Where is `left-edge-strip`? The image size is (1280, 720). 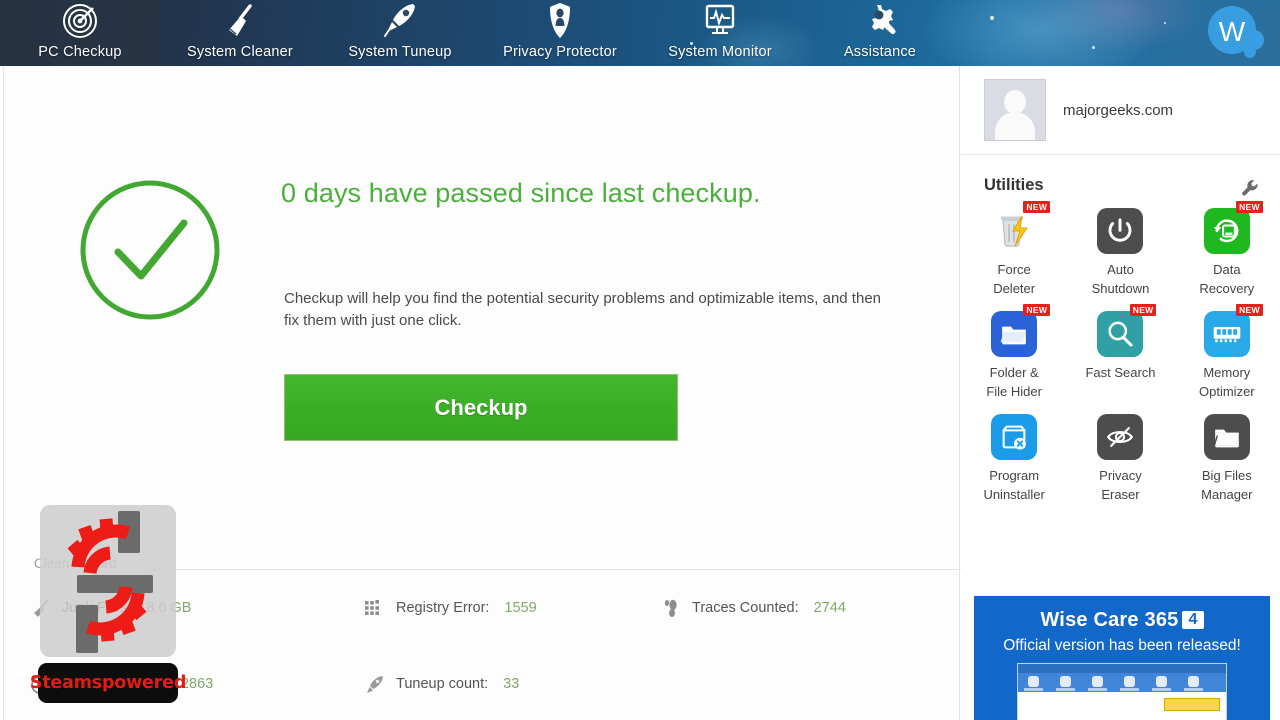
left-edge-strip is located at coordinates (2, 393).